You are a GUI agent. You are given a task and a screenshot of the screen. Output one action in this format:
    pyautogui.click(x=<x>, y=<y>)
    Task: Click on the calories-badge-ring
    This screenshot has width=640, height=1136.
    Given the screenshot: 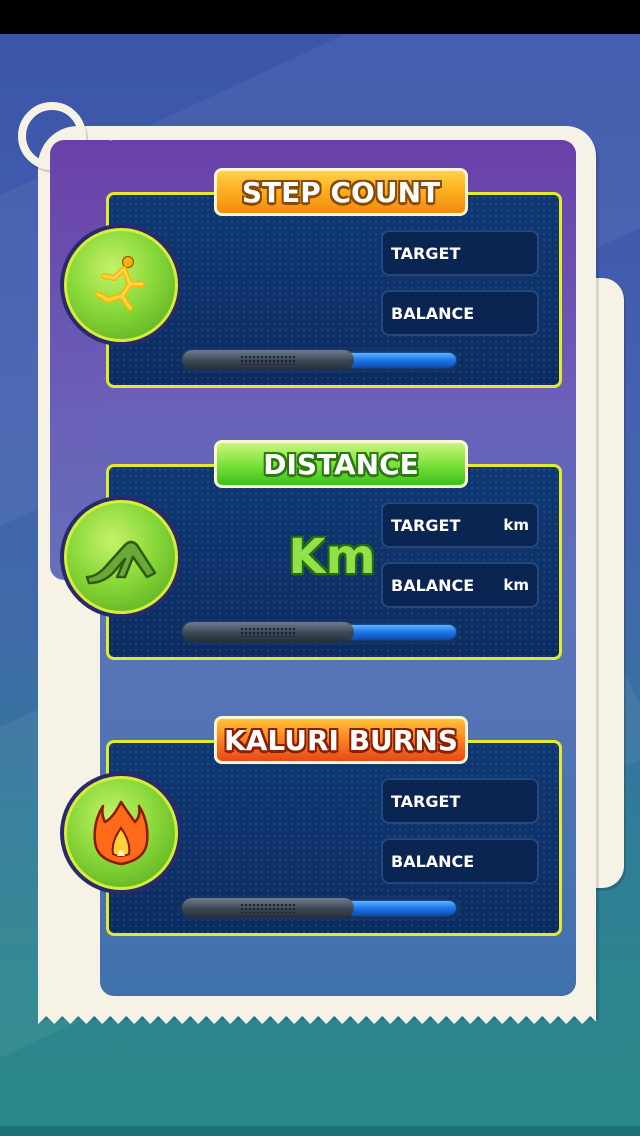 What is the action you would take?
    pyautogui.click(x=121, y=833)
    